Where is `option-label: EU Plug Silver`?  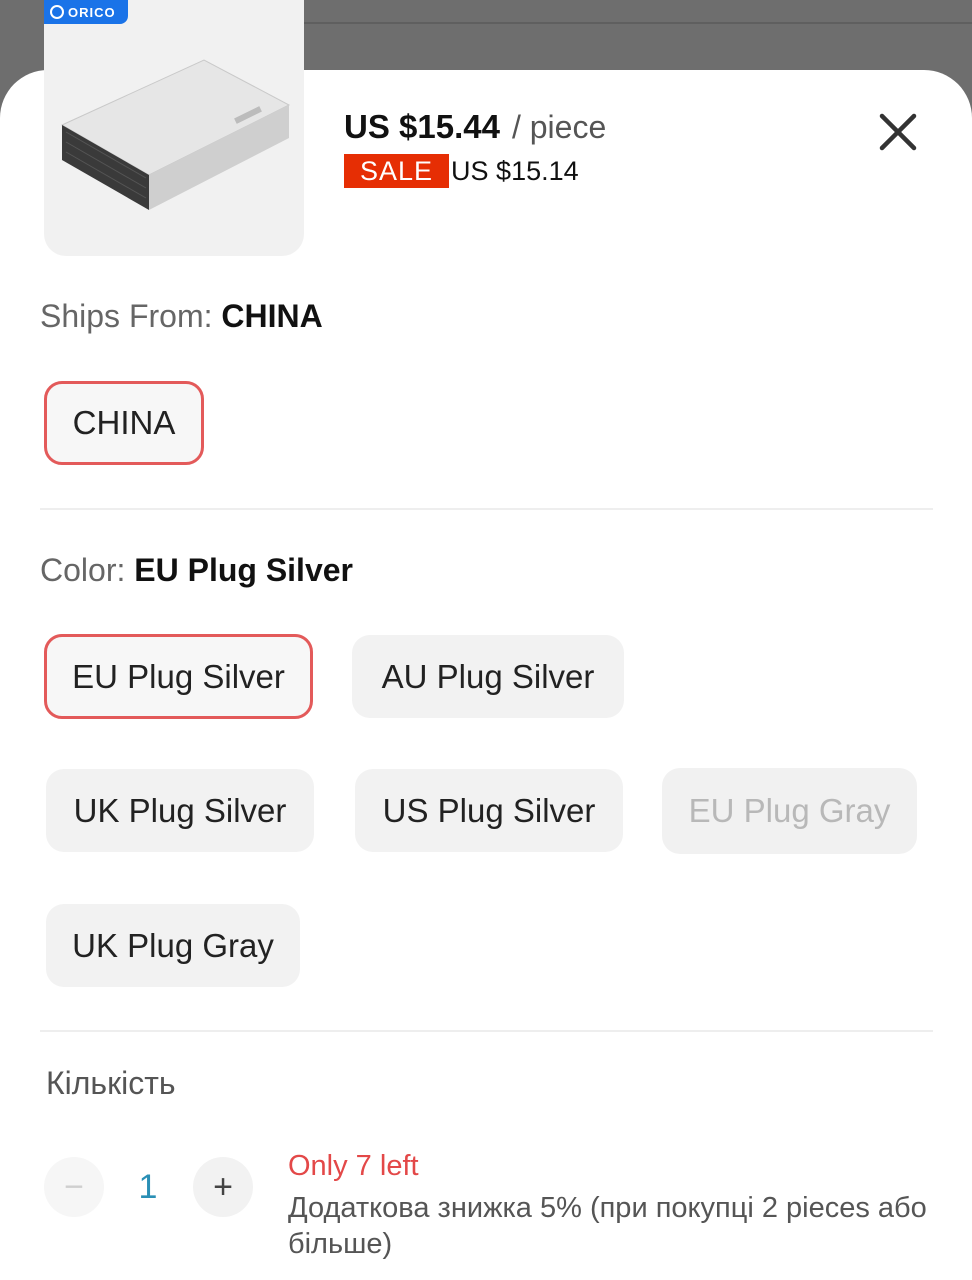
option-label: EU Plug Silver is located at coordinates (178, 676).